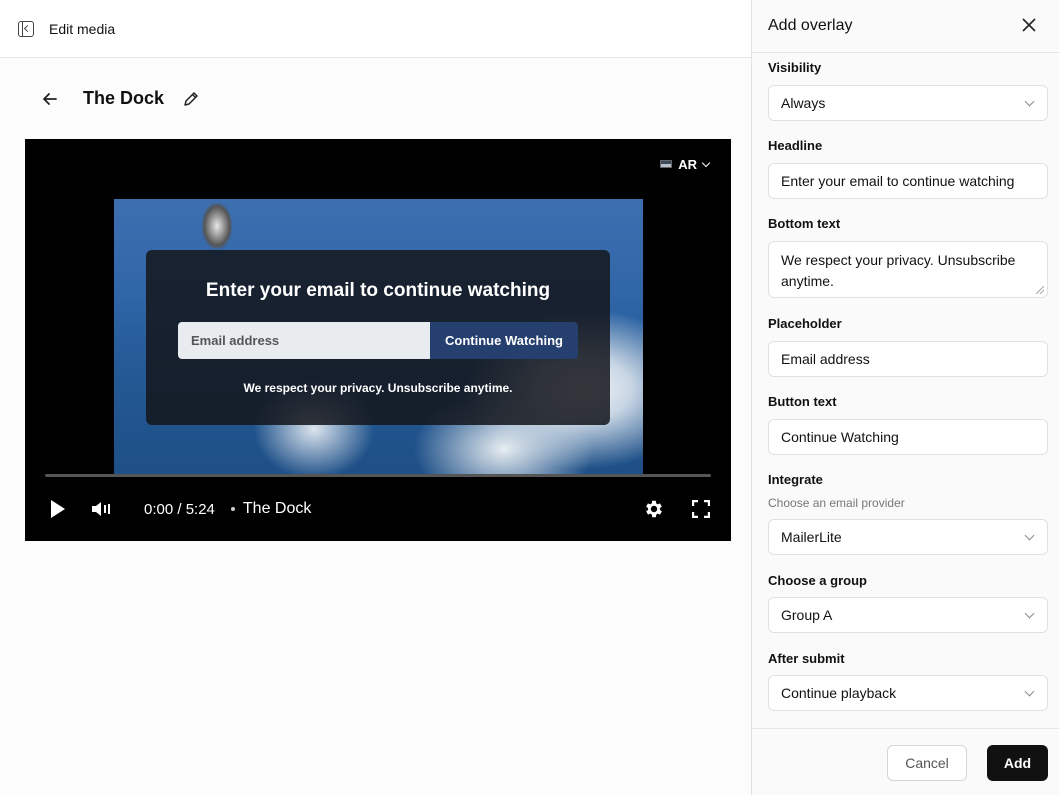  I want to click on after-submit-label: After submit, so click(806, 658).